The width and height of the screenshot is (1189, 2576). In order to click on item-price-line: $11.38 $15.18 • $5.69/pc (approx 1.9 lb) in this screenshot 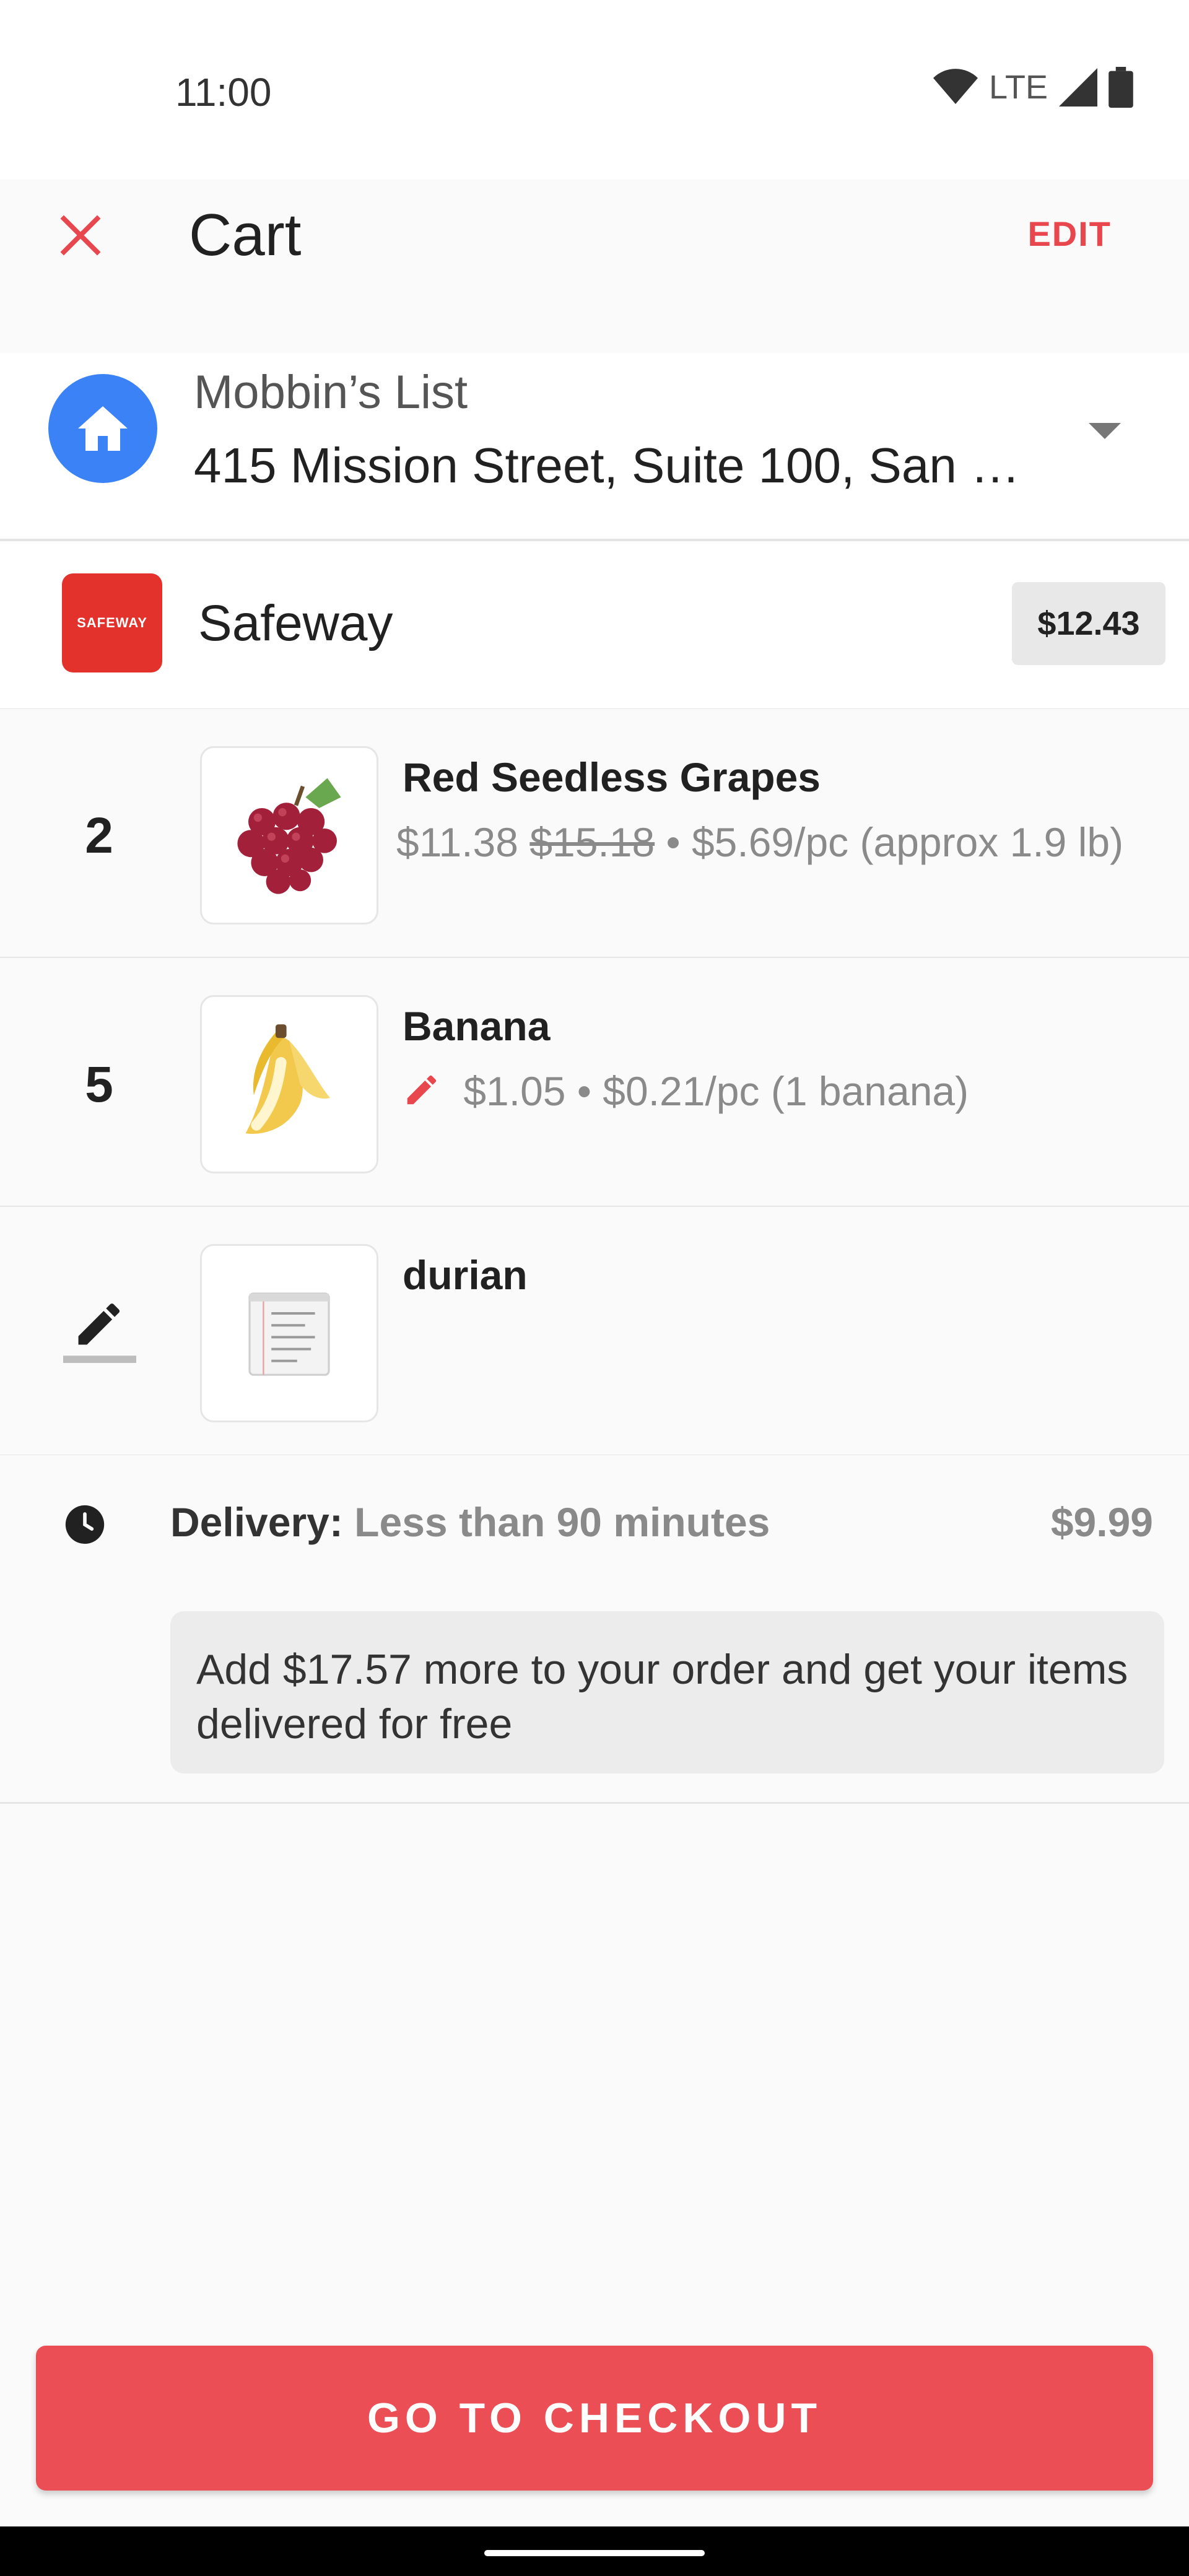, I will do `click(764, 842)`.